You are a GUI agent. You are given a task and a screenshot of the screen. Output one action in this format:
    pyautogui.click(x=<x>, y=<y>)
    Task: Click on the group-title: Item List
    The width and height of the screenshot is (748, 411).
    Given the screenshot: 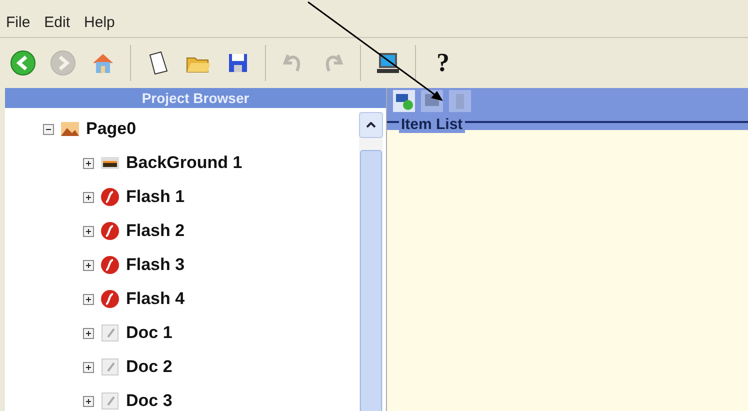 What is the action you would take?
    pyautogui.click(x=432, y=124)
    